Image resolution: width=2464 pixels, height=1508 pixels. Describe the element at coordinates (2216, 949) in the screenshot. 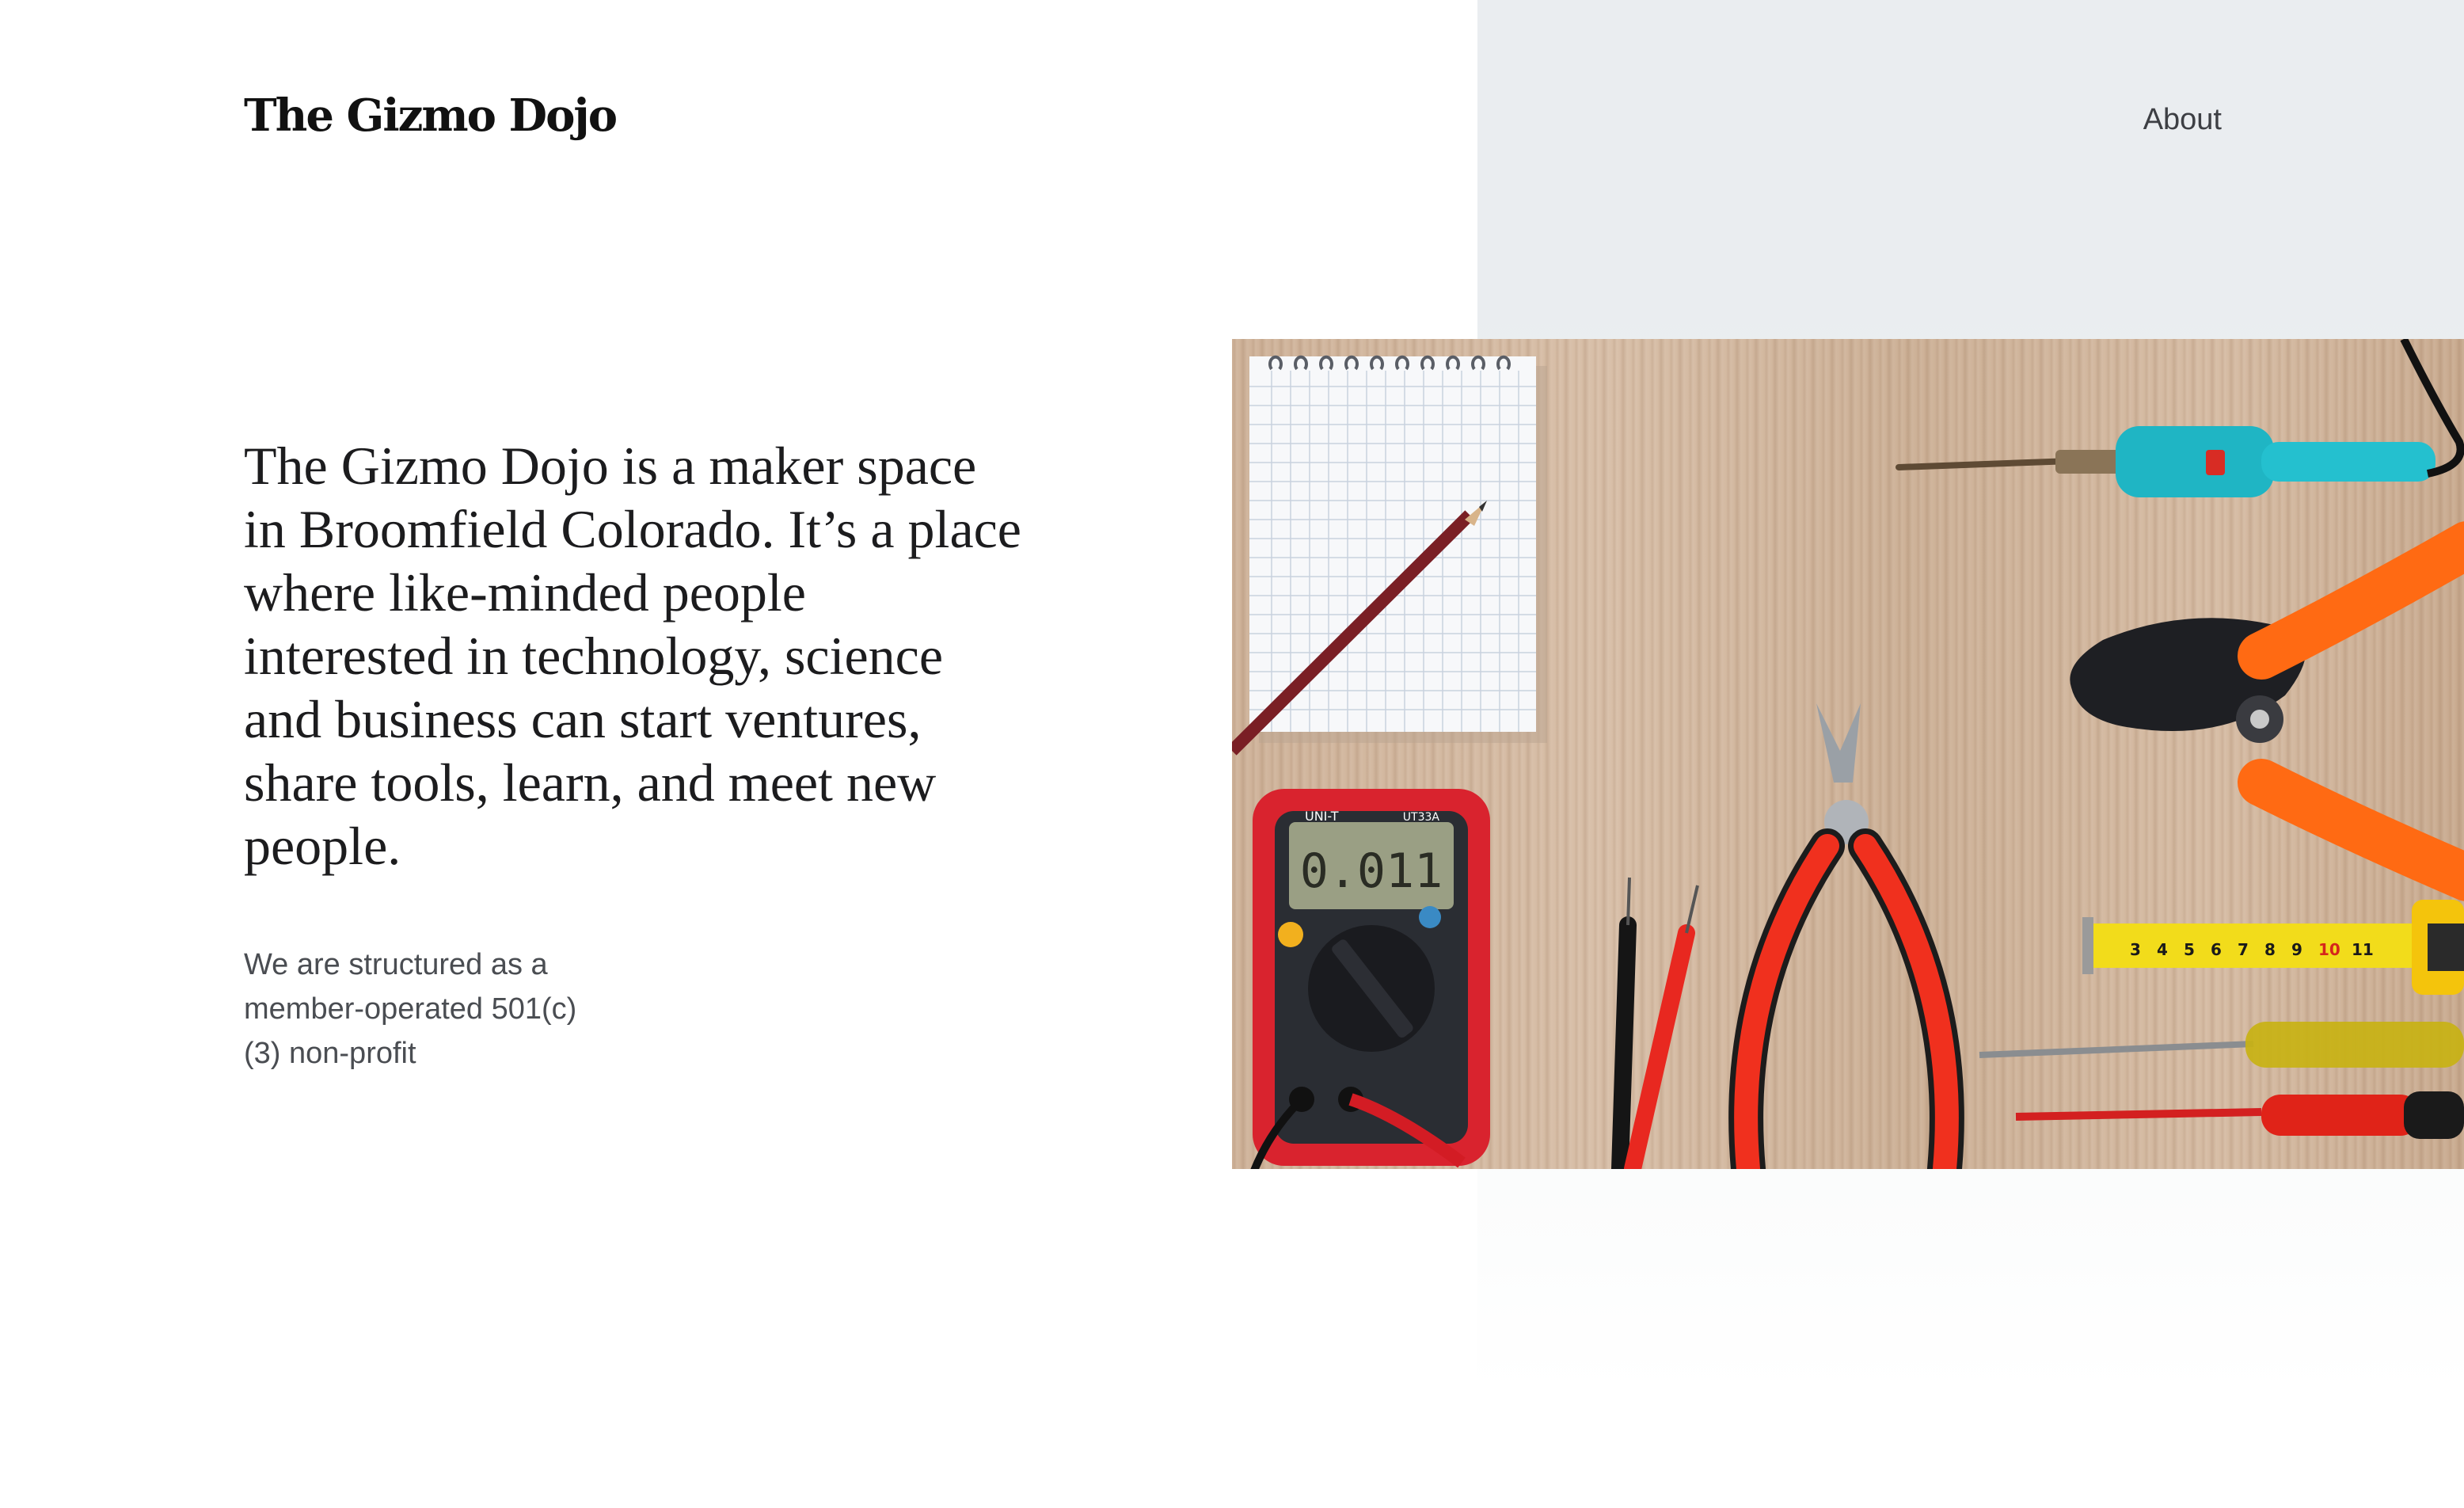

I see `tape-number: 6` at that location.